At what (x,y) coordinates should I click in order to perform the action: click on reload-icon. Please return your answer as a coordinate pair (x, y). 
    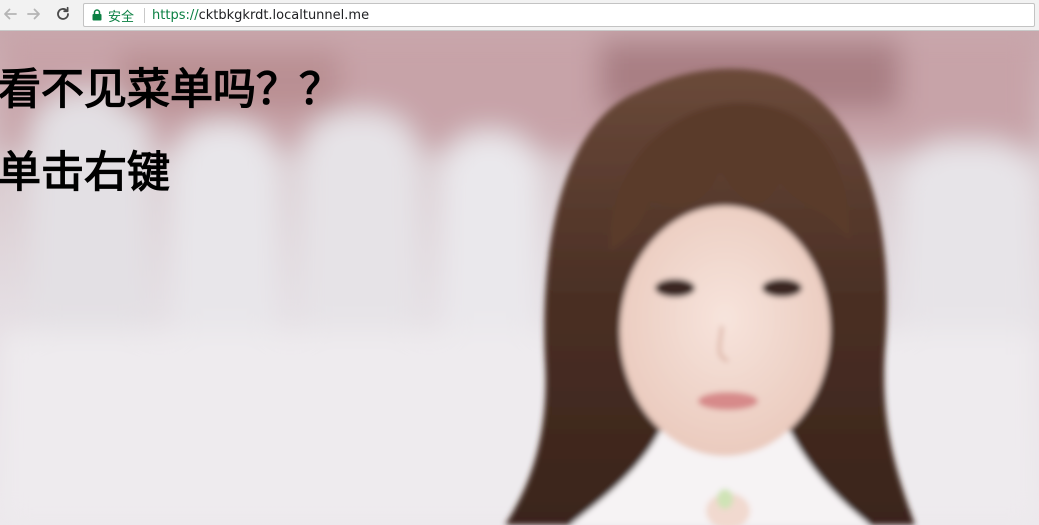
    Looking at the image, I should click on (63, 13).